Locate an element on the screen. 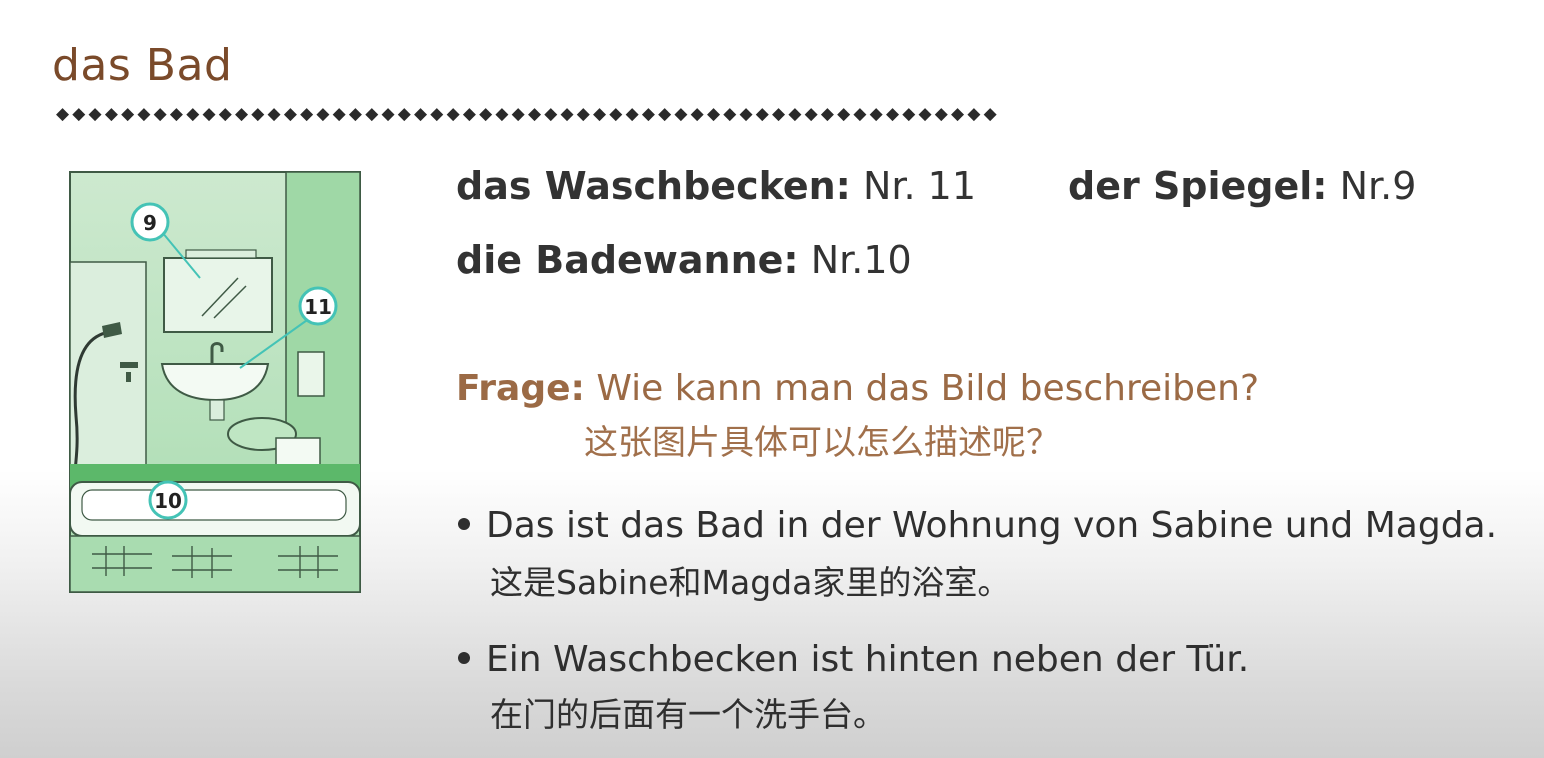  vocab-value: Nr.9 is located at coordinates (1372, 186).